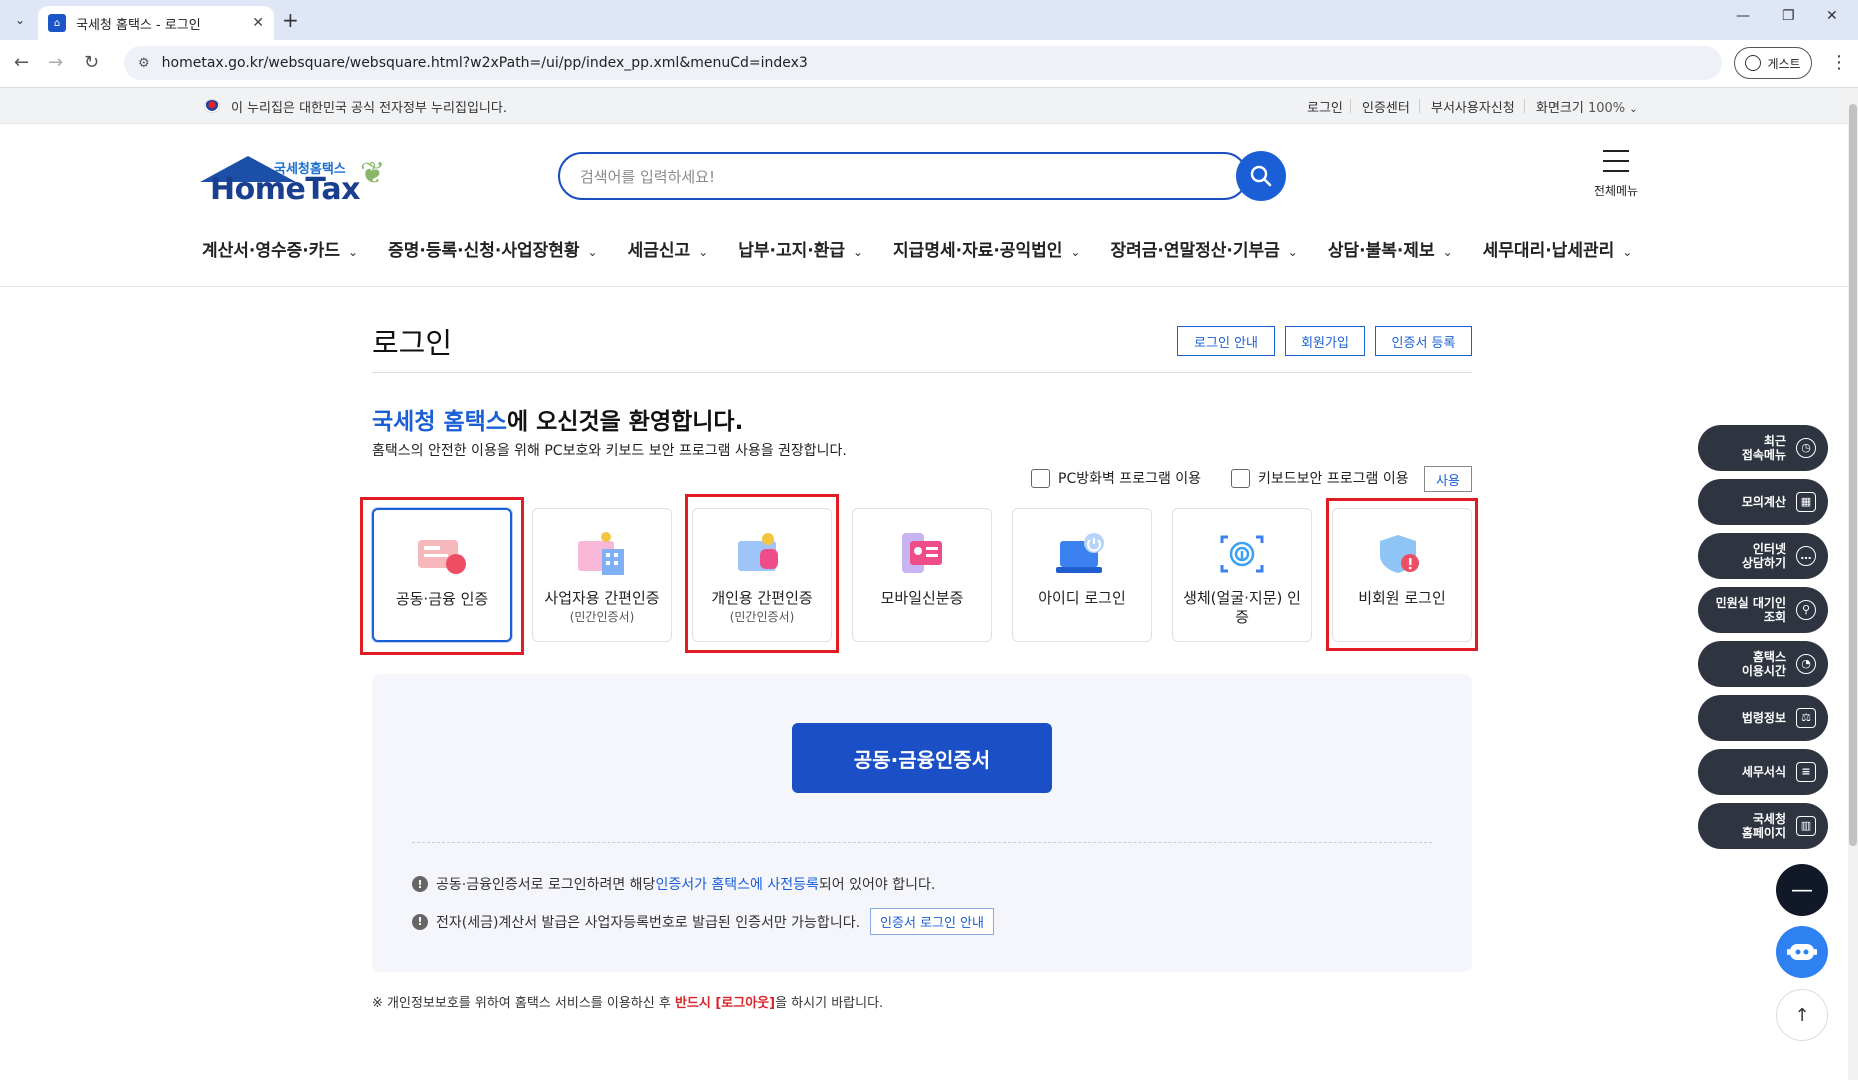 The height and width of the screenshot is (1080, 1858). What do you see at coordinates (922, 554) in the screenshot?
I see `mobile-id-icon` at bounding box center [922, 554].